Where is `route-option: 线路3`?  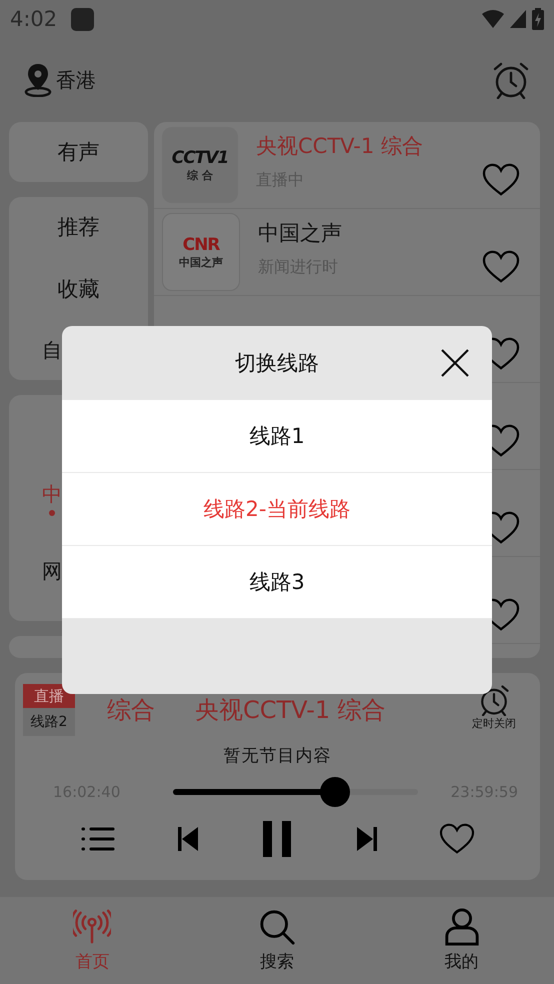
route-option: 线路3 is located at coordinates (277, 582).